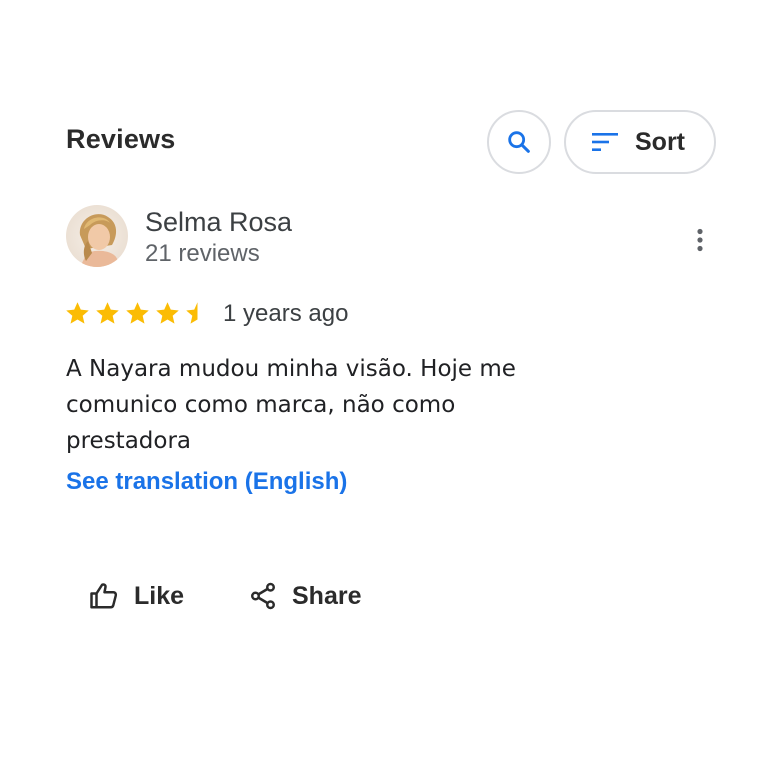  What do you see at coordinates (202, 253) in the screenshot?
I see `reviewer-review-count: 21 reviews` at bounding box center [202, 253].